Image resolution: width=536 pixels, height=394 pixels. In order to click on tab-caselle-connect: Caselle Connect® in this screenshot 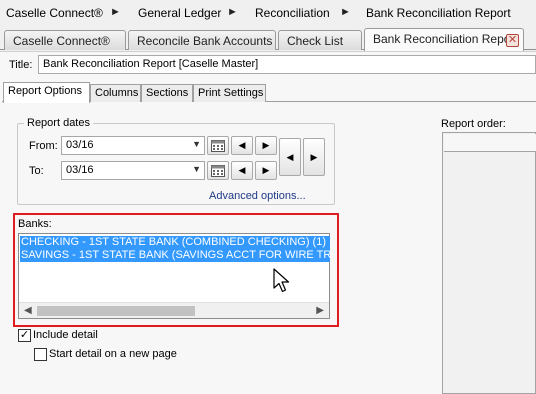, I will do `click(65, 40)`.